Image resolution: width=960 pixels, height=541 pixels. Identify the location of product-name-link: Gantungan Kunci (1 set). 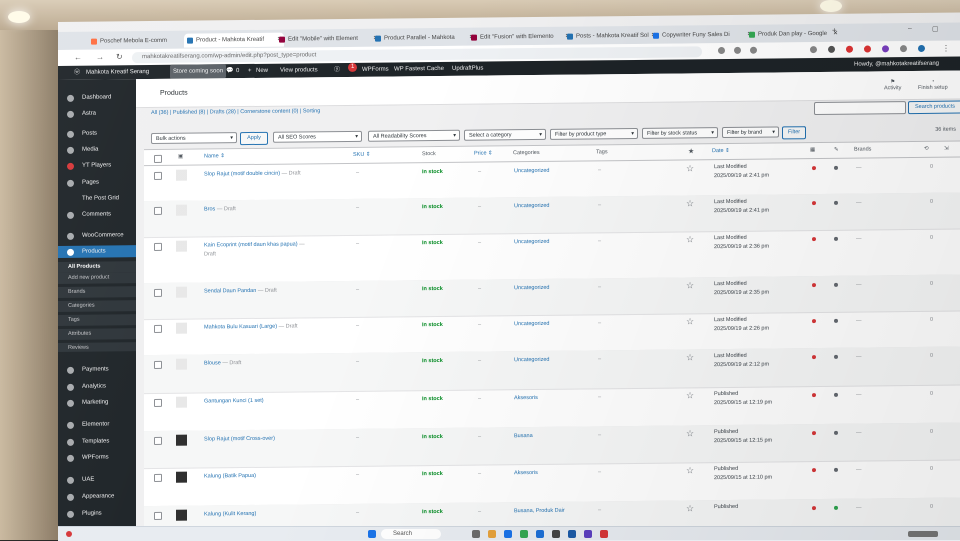
(234, 401).